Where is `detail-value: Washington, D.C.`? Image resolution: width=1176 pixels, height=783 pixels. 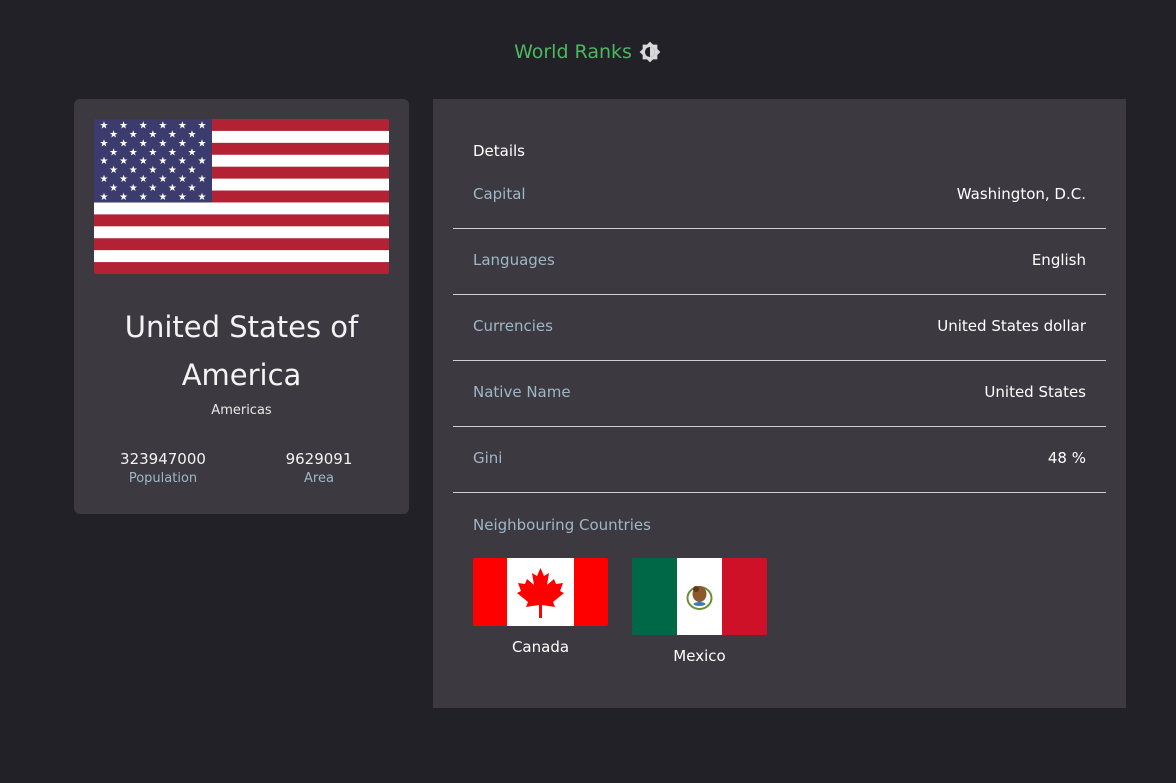
detail-value: Washington, D.C. is located at coordinates (1021, 194).